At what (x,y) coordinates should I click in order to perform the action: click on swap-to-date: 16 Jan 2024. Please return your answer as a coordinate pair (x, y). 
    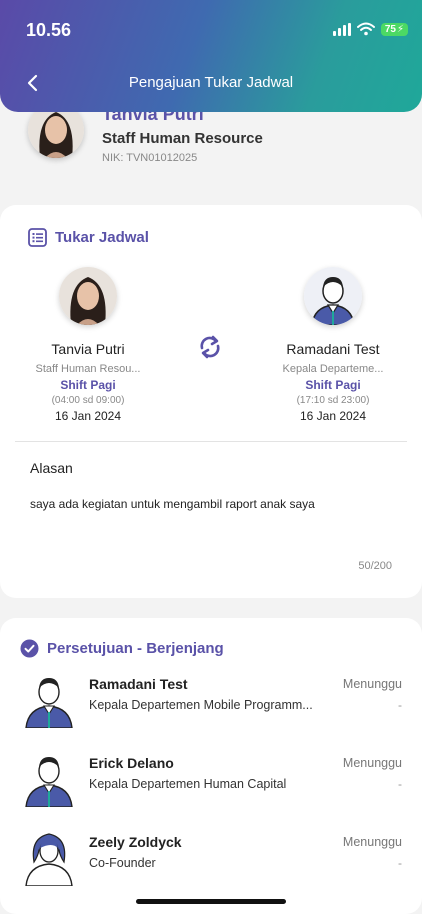
    Looking at the image, I should click on (333, 416).